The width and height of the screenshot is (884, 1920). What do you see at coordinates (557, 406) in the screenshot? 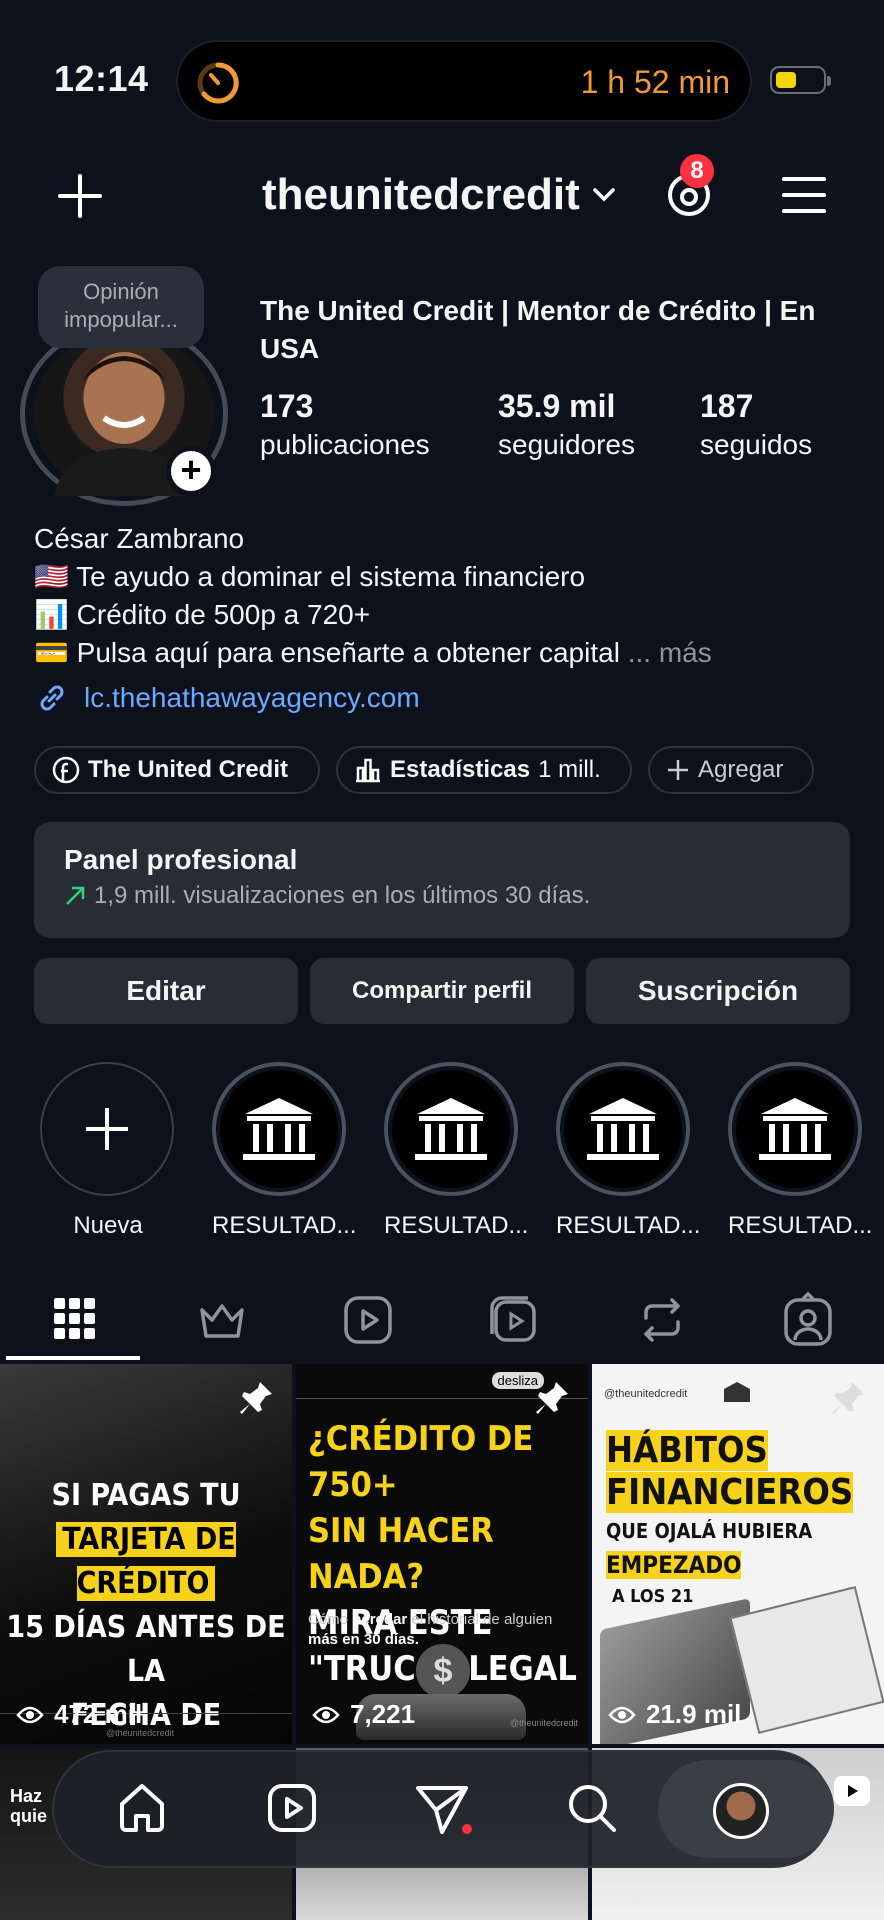
I see `stat-value: 35.9 mil` at bounding box center [557, 406].